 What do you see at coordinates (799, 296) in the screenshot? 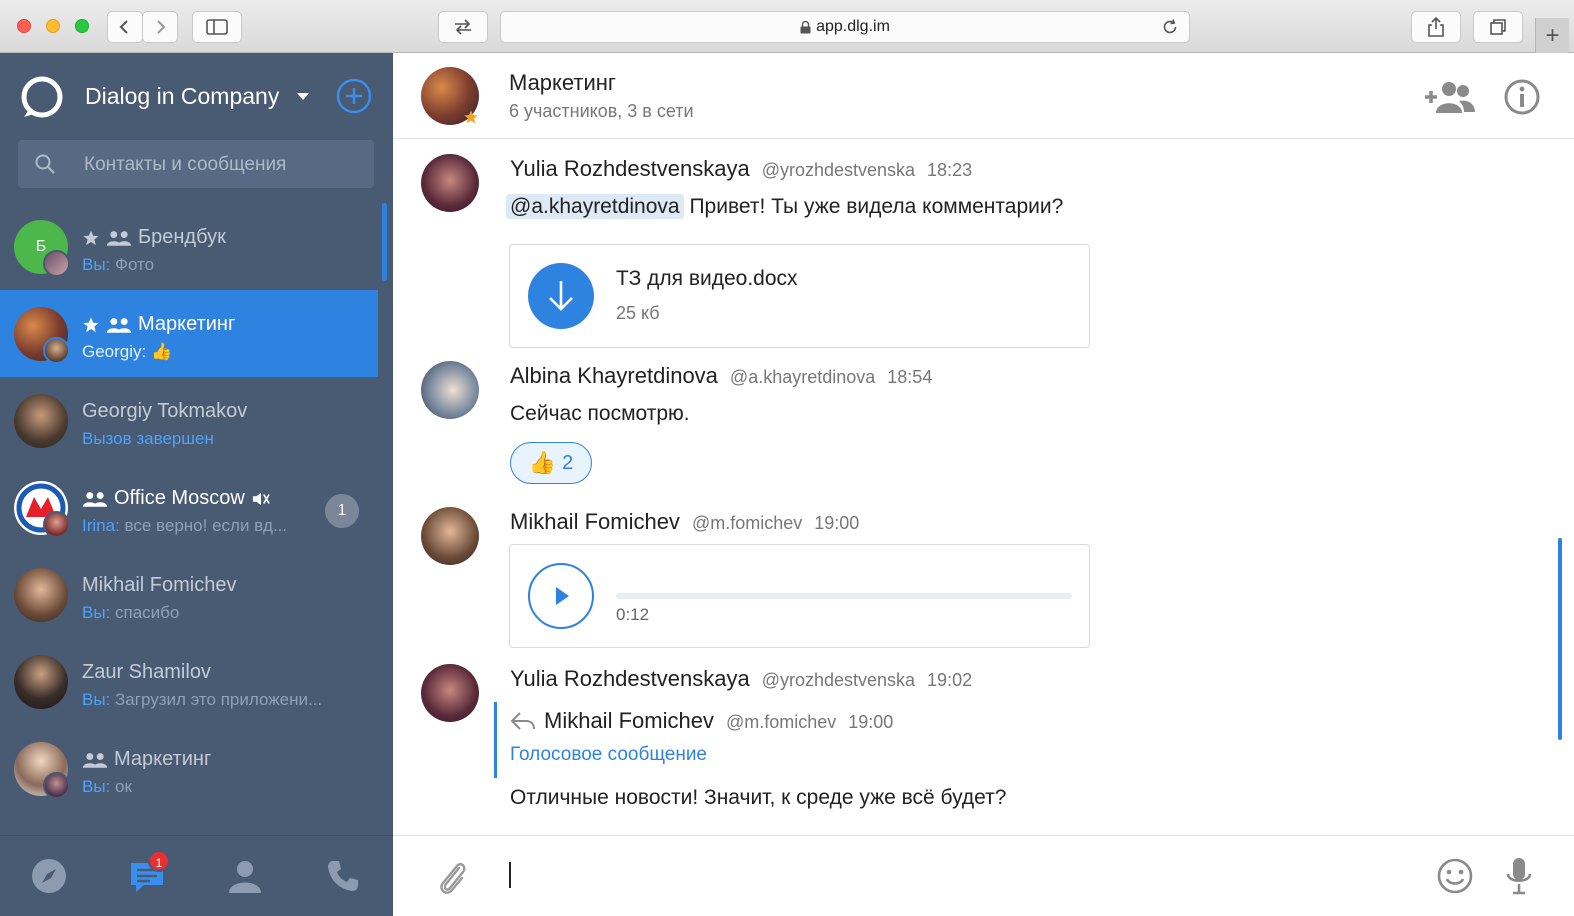
I see `file-attachment: ТЗ для видео.docx 25 кб` at bounding box center [799, 296].